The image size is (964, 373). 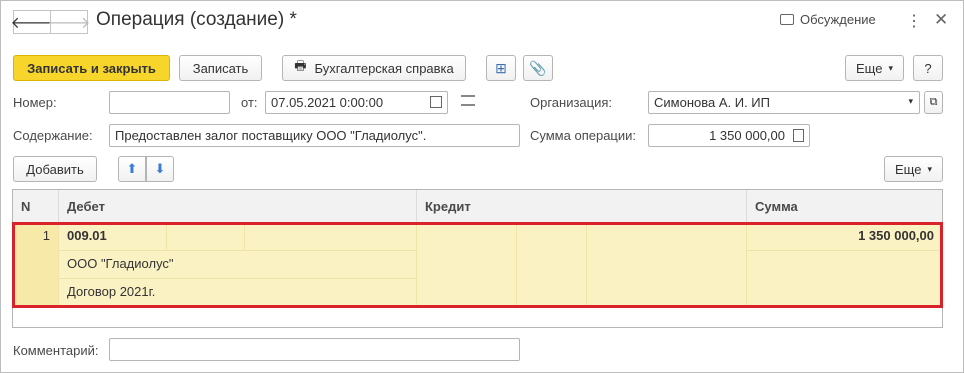 What do you see at coordinates (35, 102) in the screenshot?
I see `number-label: Номер:` at bounding box center [35, 102].